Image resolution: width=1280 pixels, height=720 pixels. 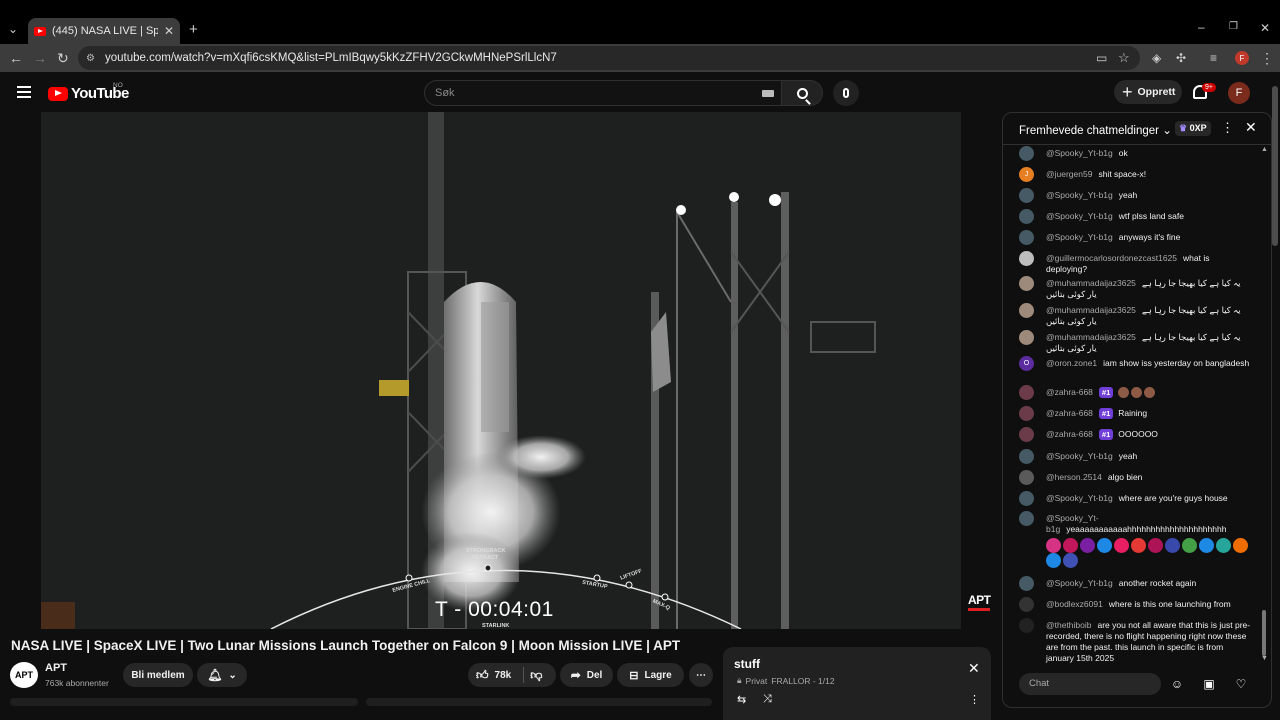 I want to click on join-button: Bli medlem, so click(x=158, y=675).